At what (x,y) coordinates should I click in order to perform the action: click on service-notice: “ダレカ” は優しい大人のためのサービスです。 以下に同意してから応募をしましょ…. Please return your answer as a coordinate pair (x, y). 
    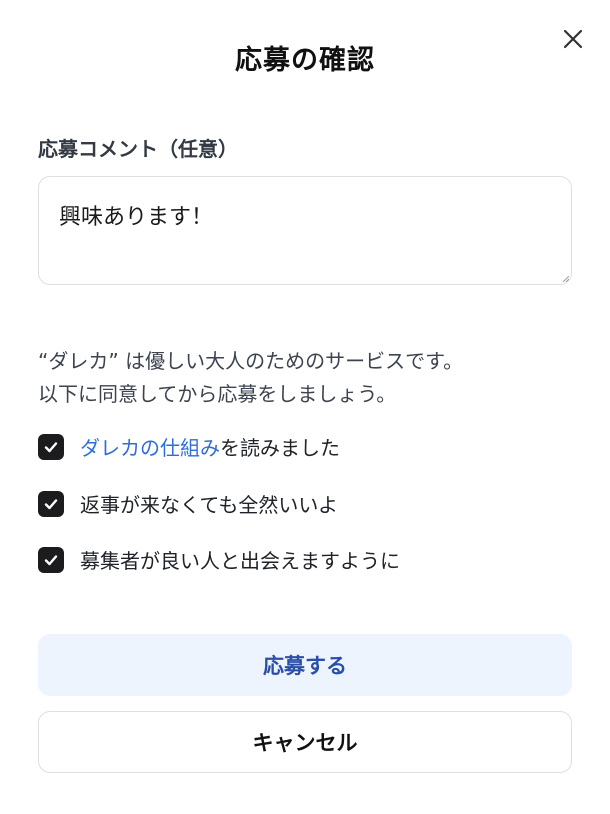
    Looking at the image, I should click on (250, 378).